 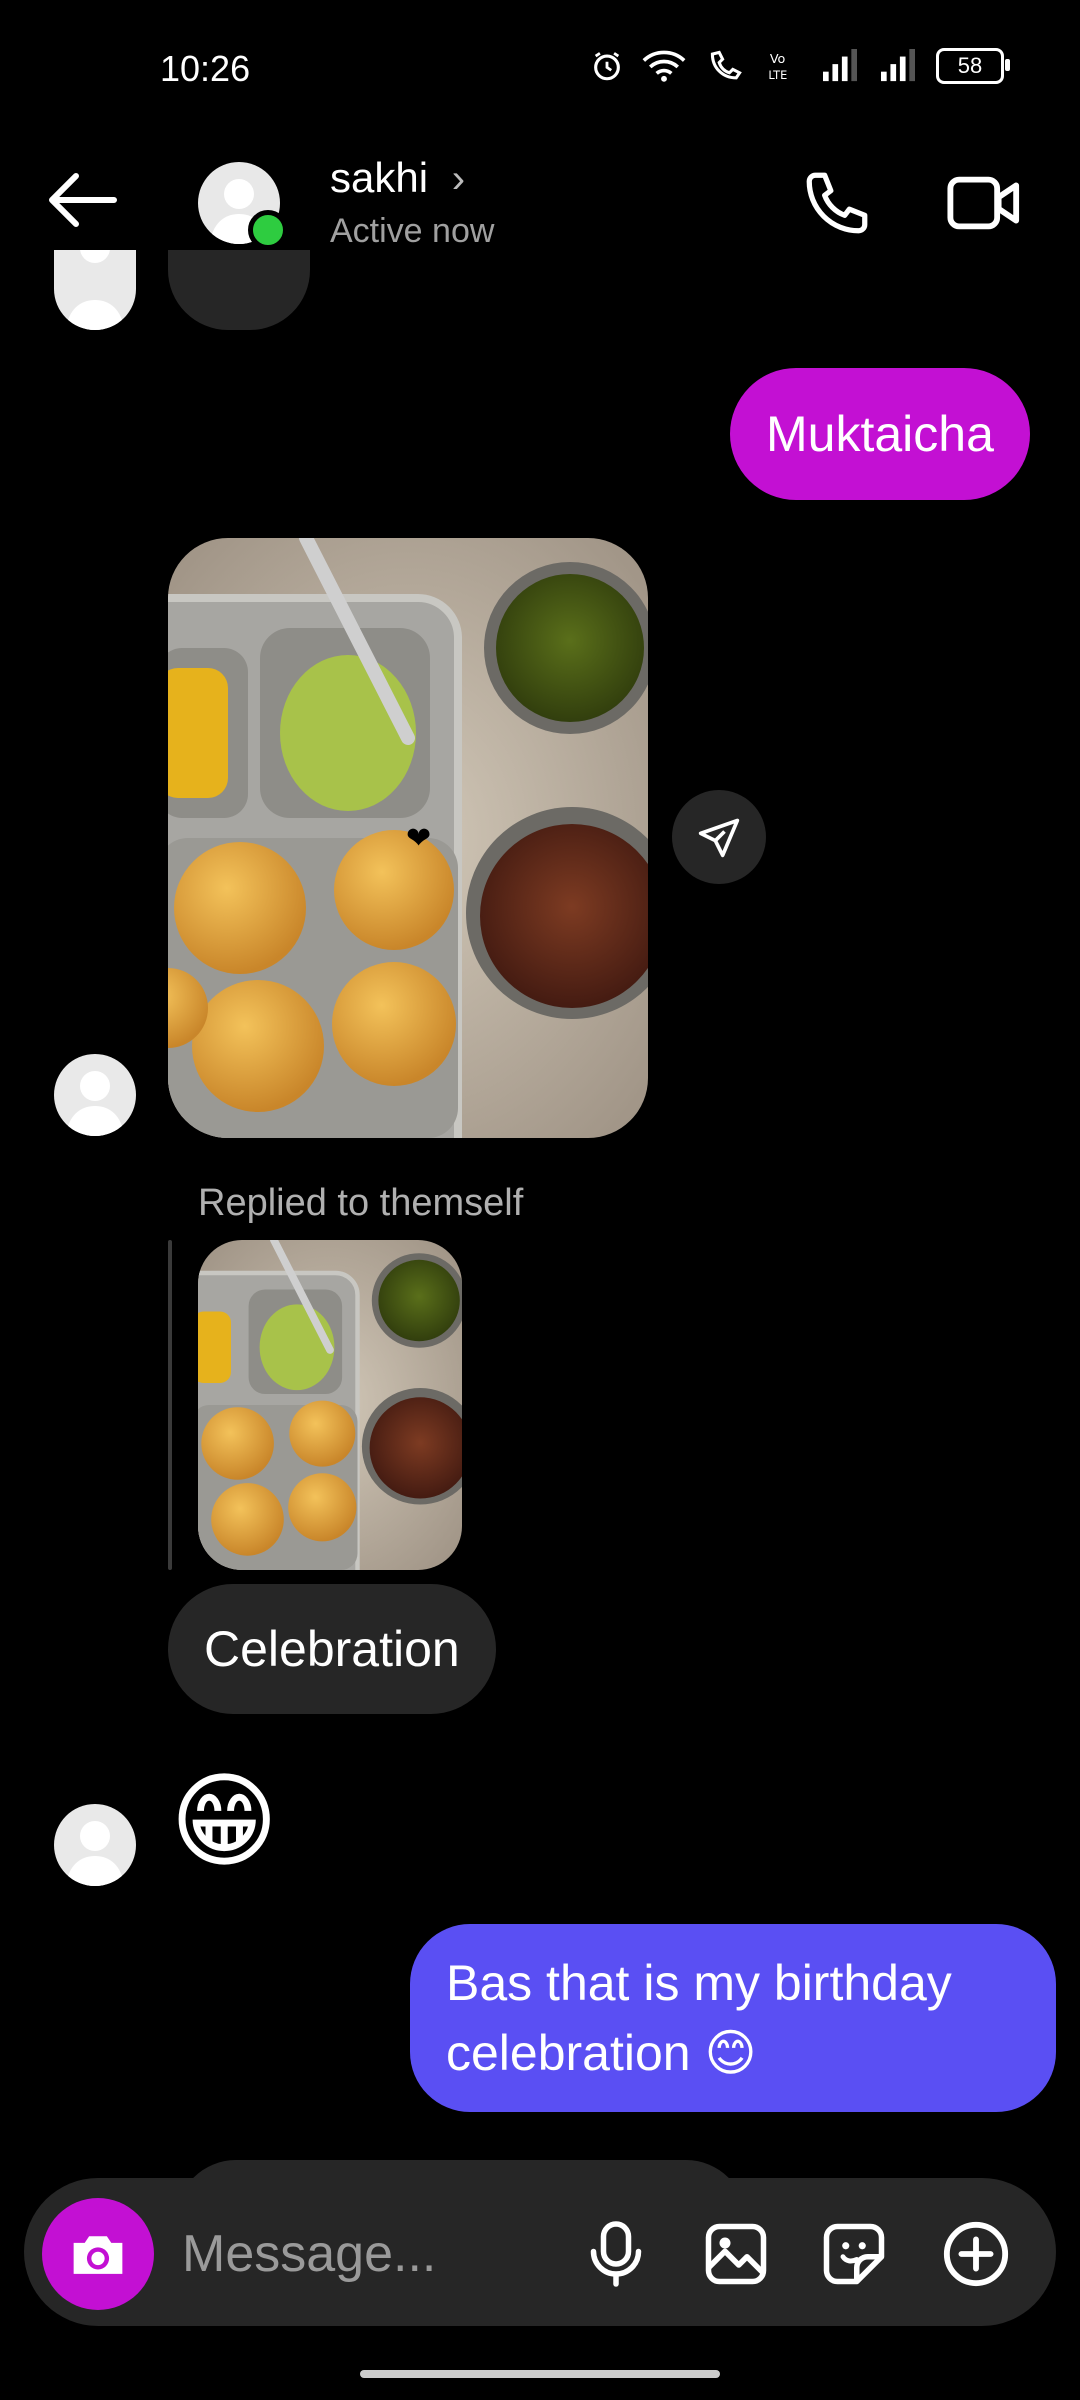 What do you see at coordinates (664, 66) in the screenshot?
I see `wifi-icon` at bounding box center [664, 66].